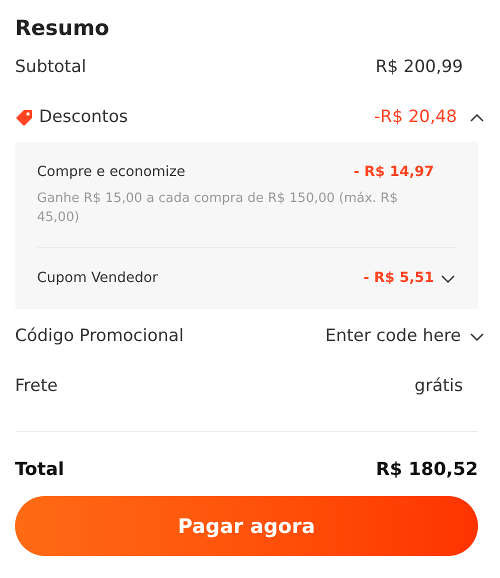  I want to click on discounts-label: Descontos, so click(83, 118).